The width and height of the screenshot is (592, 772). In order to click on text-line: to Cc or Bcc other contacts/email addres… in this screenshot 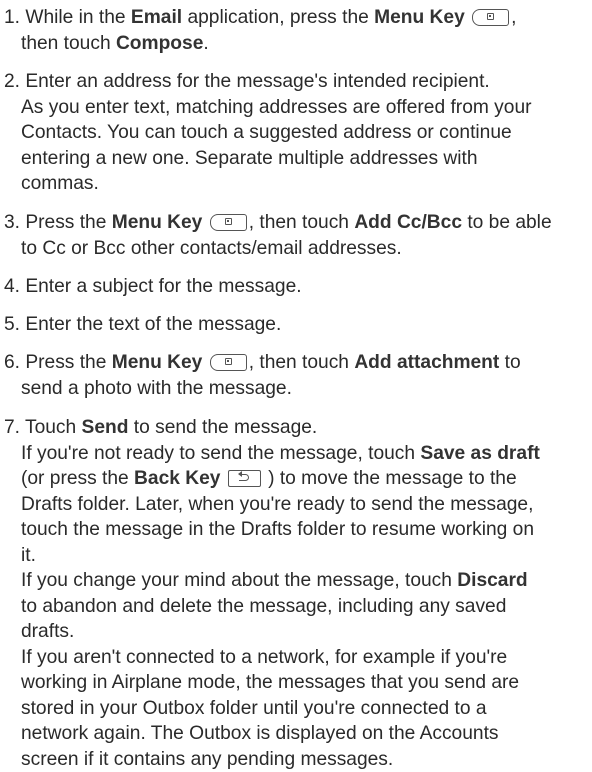, I will do `click(296, 249)`.